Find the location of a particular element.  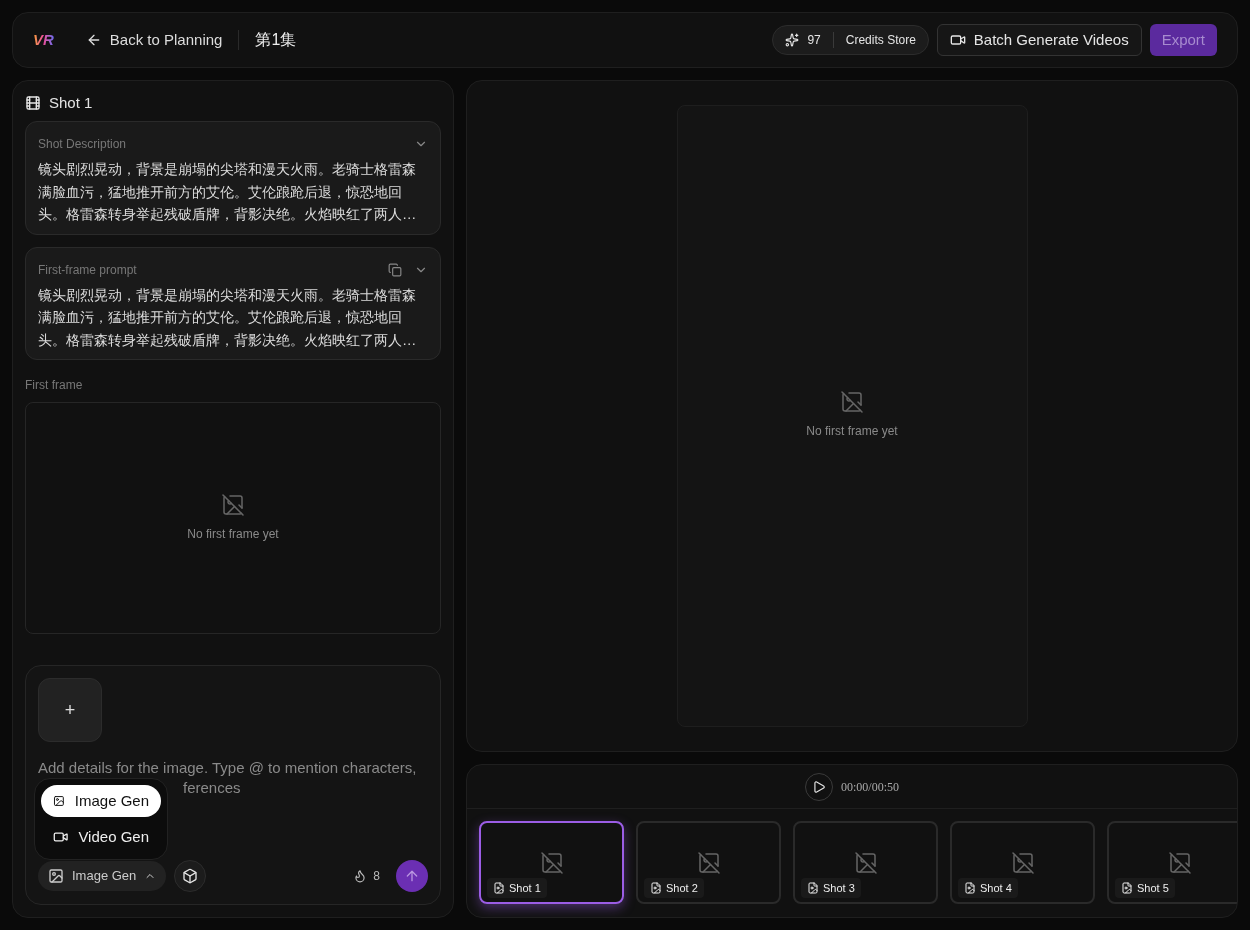

copy-icon is located at coordinates (395, 269).